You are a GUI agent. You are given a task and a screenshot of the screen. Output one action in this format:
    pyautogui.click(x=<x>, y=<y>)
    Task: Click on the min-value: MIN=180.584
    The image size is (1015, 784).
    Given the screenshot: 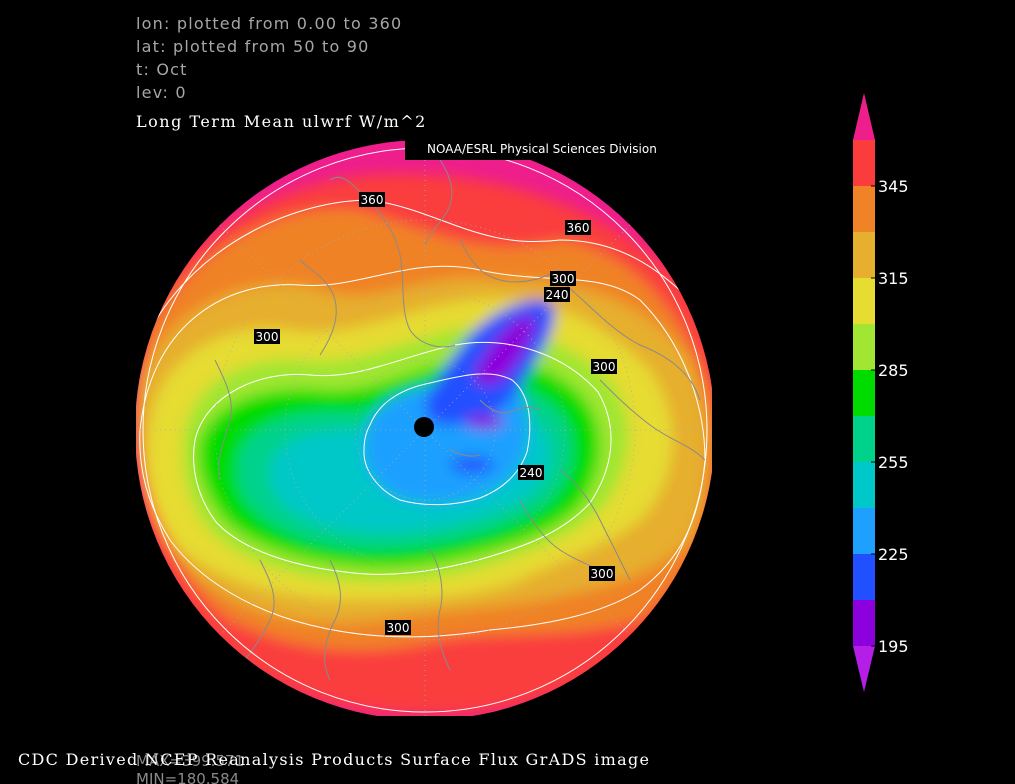 What is the action you would take?
    pyautogui.click(x=188, y=777)
    